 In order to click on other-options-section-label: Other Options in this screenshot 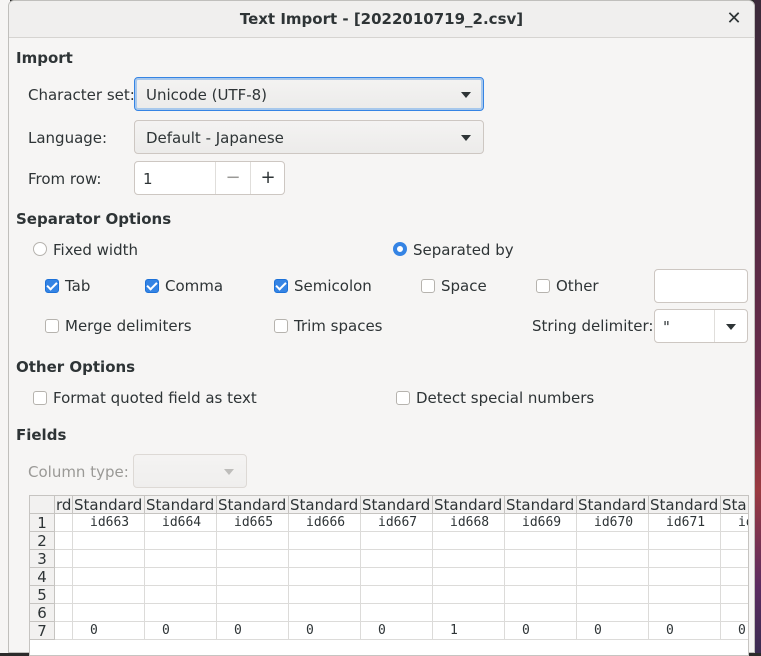, I will do `click(76, 367)`.